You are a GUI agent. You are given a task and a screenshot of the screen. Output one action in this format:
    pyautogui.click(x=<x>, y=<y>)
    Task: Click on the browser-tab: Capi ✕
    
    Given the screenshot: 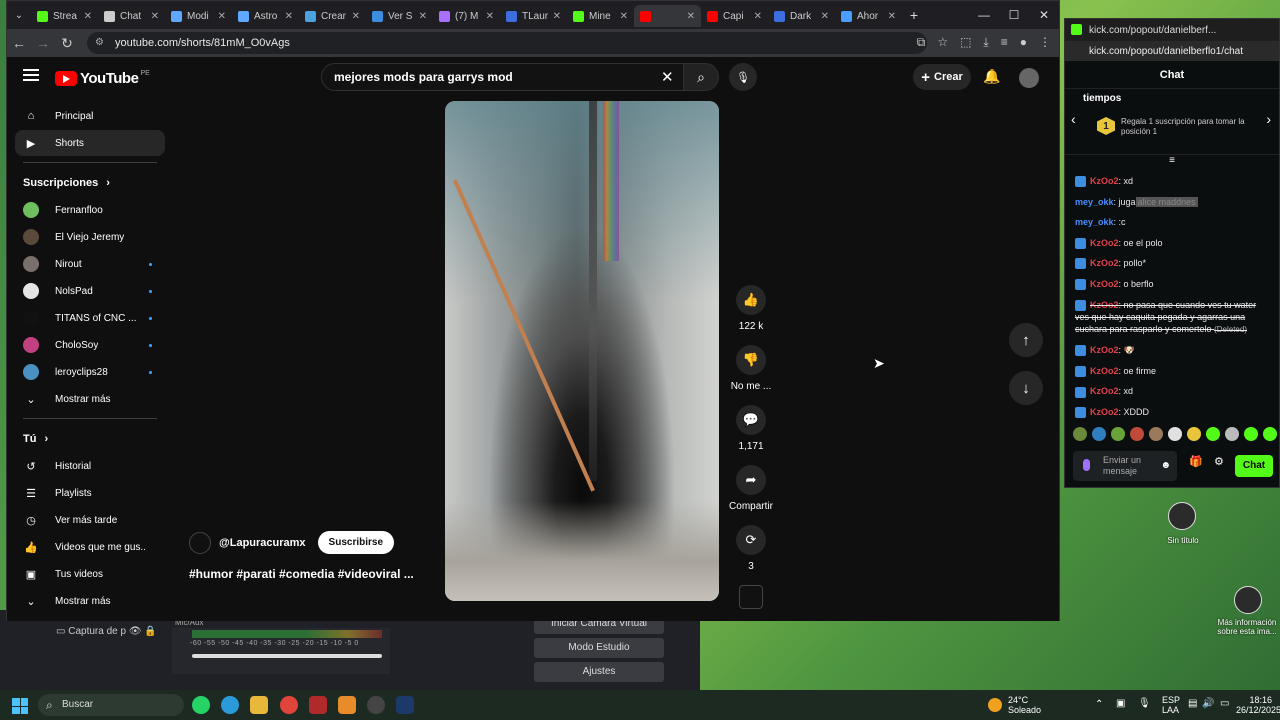 What is the action you would take?
    pyautogui.click(x=734, y=16)
    